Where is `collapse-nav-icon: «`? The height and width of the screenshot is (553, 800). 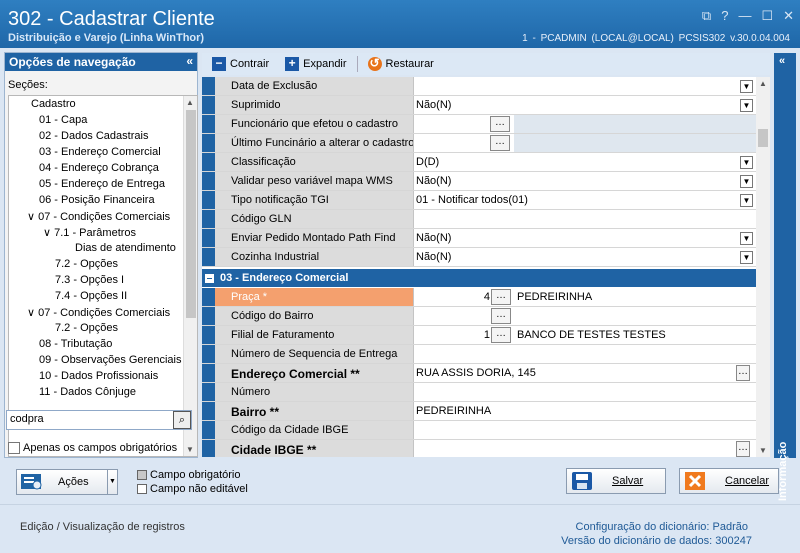 collapse-nav-icon: « is located at coordinates (189, 61).